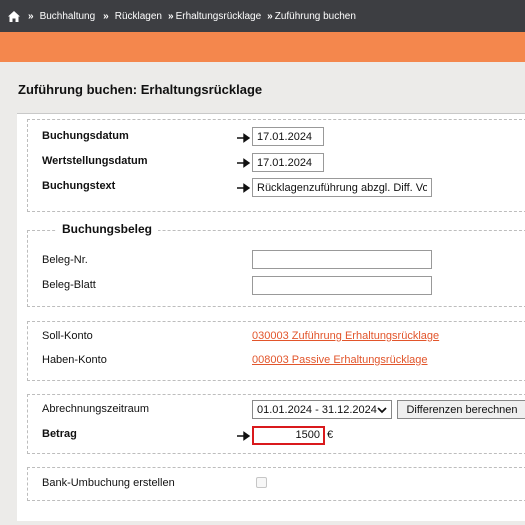  What do you see at coordinates (315, 16) in the screenshot?
I see `breadcrumb-current: Zuführung buchen` at bounding box center [315, 16].